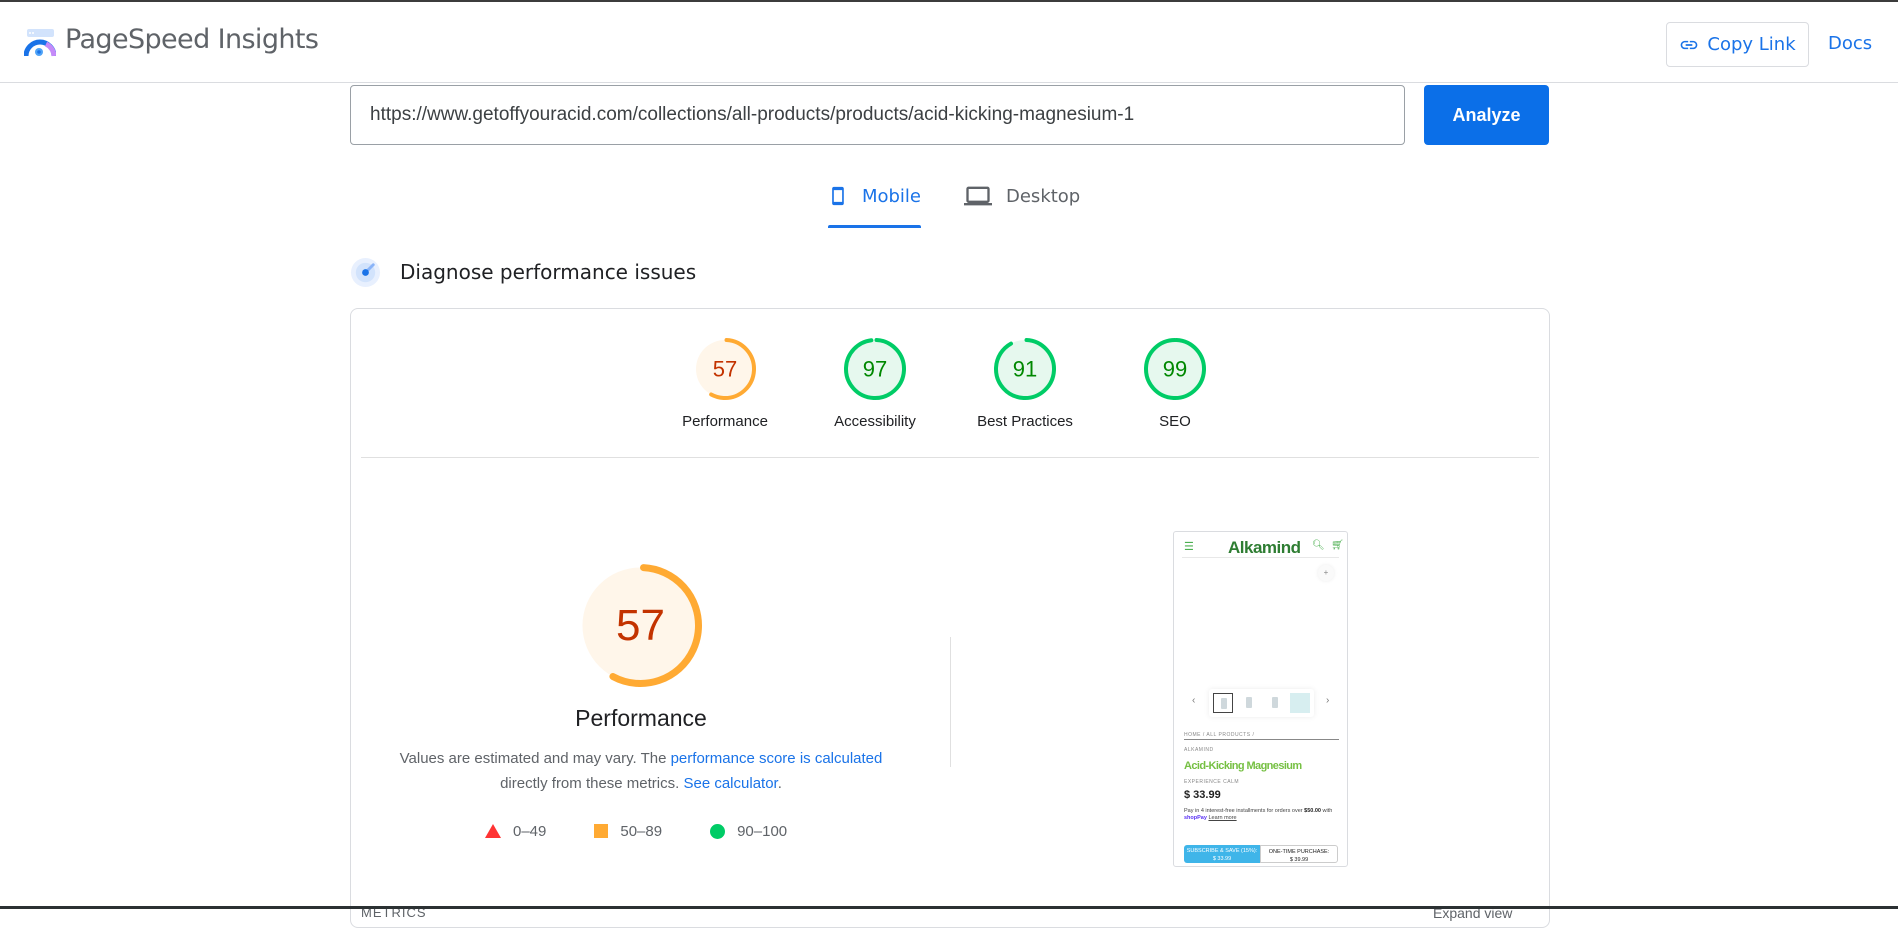 The height and width of the screenshot is (928, 1898). I want to click on gauge-label: SEO, so click(1175, 421).